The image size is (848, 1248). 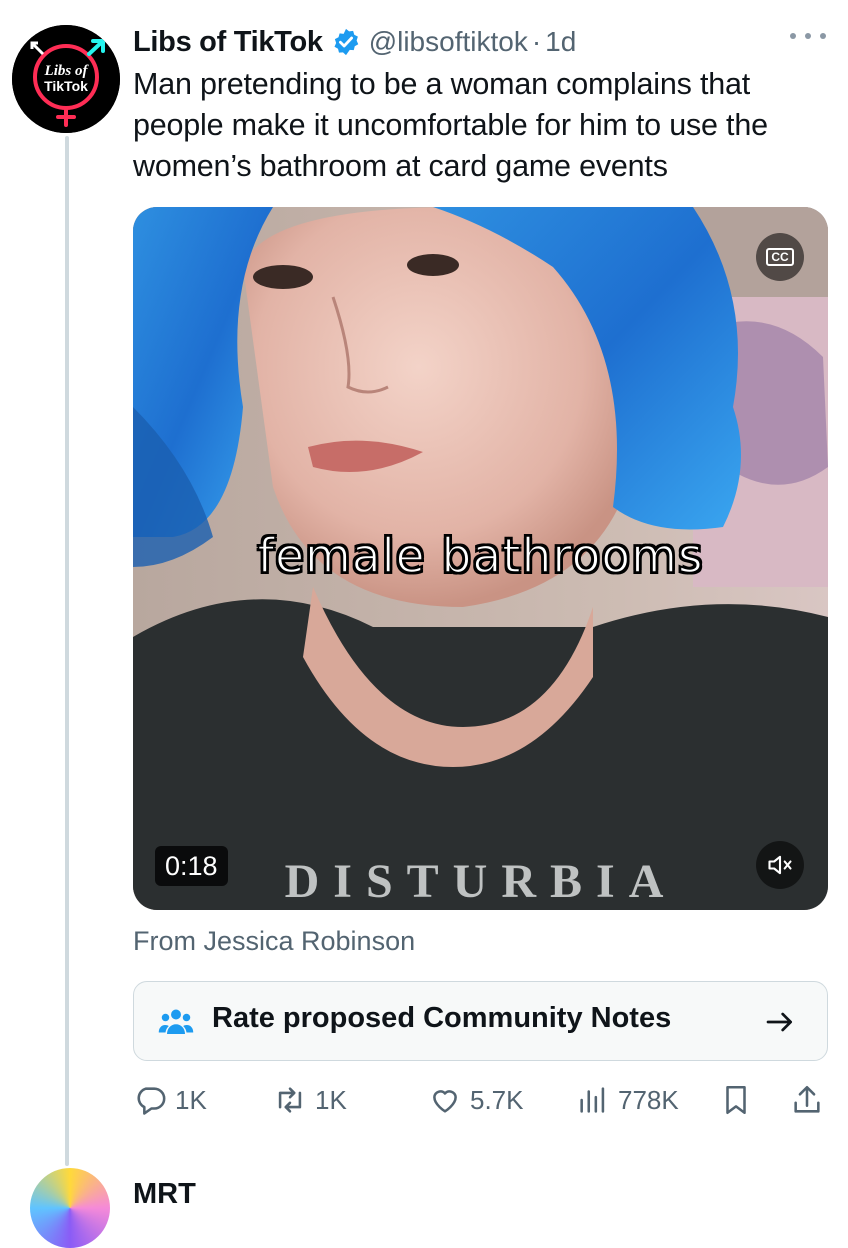 I want to click on more-dots-icon, so click(x=808, y=36).